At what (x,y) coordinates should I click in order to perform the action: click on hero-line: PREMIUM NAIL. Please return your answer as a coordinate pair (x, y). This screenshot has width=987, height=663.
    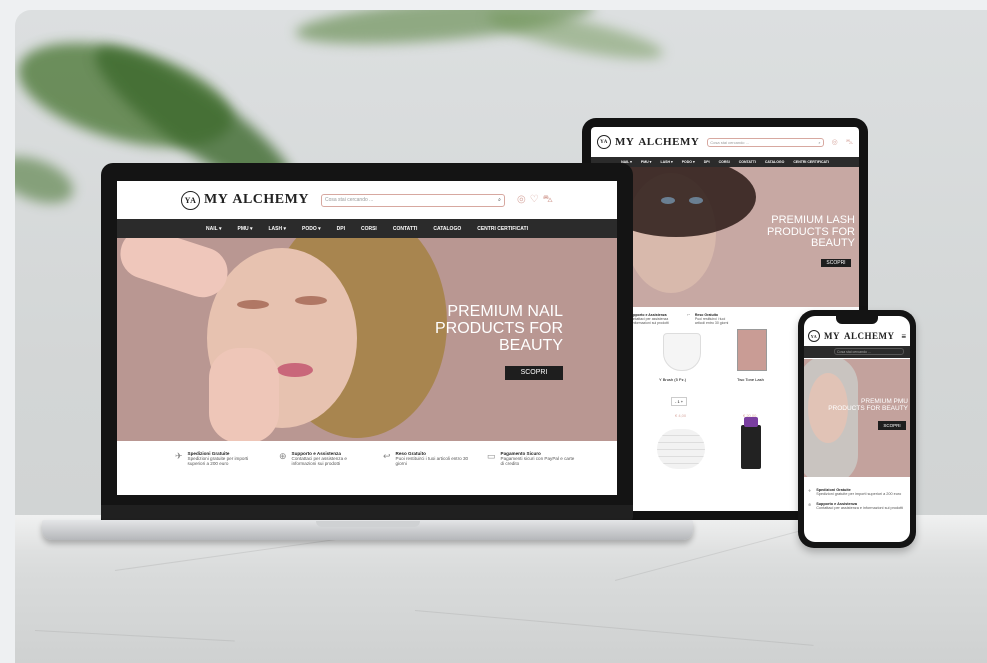
    Looking at the image, I should click on (505, 311).